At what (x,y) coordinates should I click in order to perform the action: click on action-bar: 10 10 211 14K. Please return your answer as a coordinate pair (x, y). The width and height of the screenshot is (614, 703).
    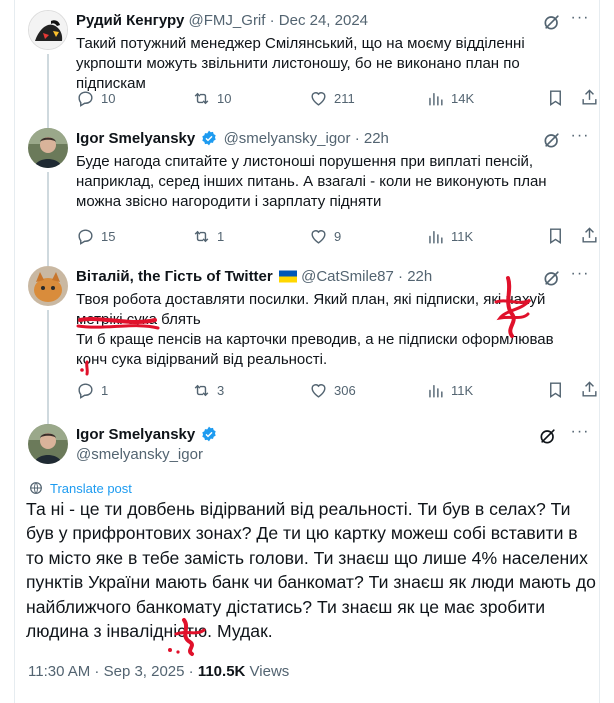
    Looking at the image, I should click on (336, 98).